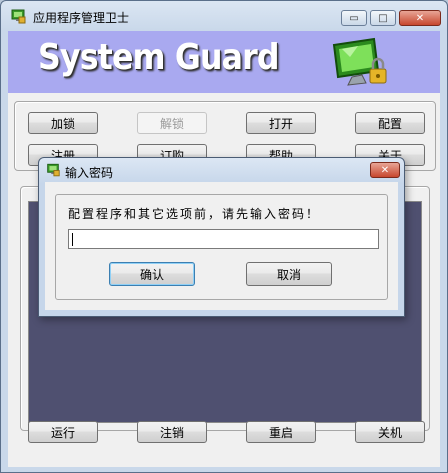 This screenshot has height=473, width=448. I want to click on close-button: ✕, so click(420, 18).